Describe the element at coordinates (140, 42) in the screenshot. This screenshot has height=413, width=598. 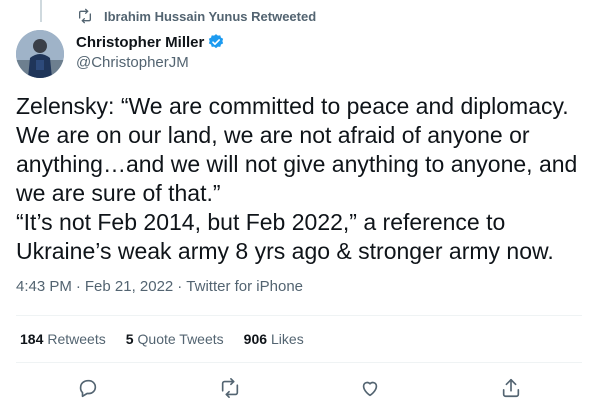
I see `author-name: Christopher Miller` at that location.